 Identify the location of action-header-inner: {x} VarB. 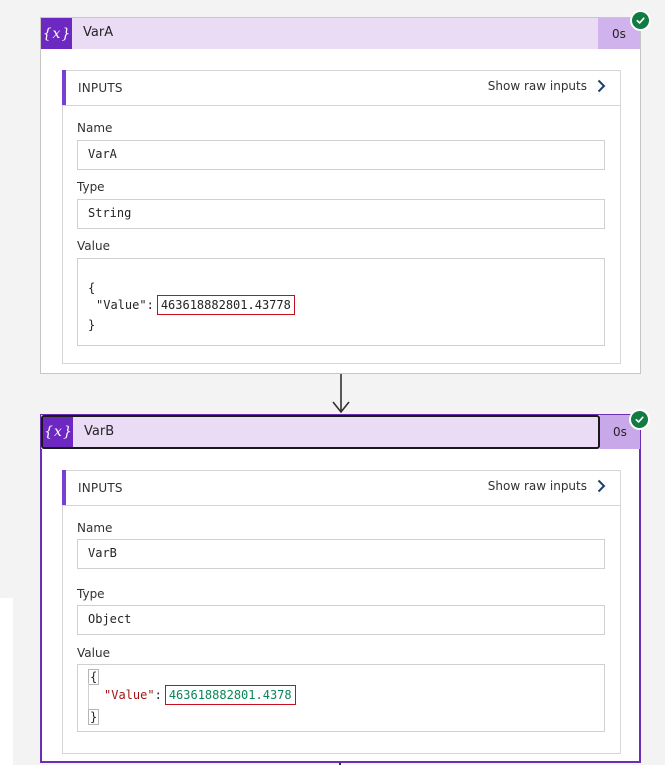
(320, 432).